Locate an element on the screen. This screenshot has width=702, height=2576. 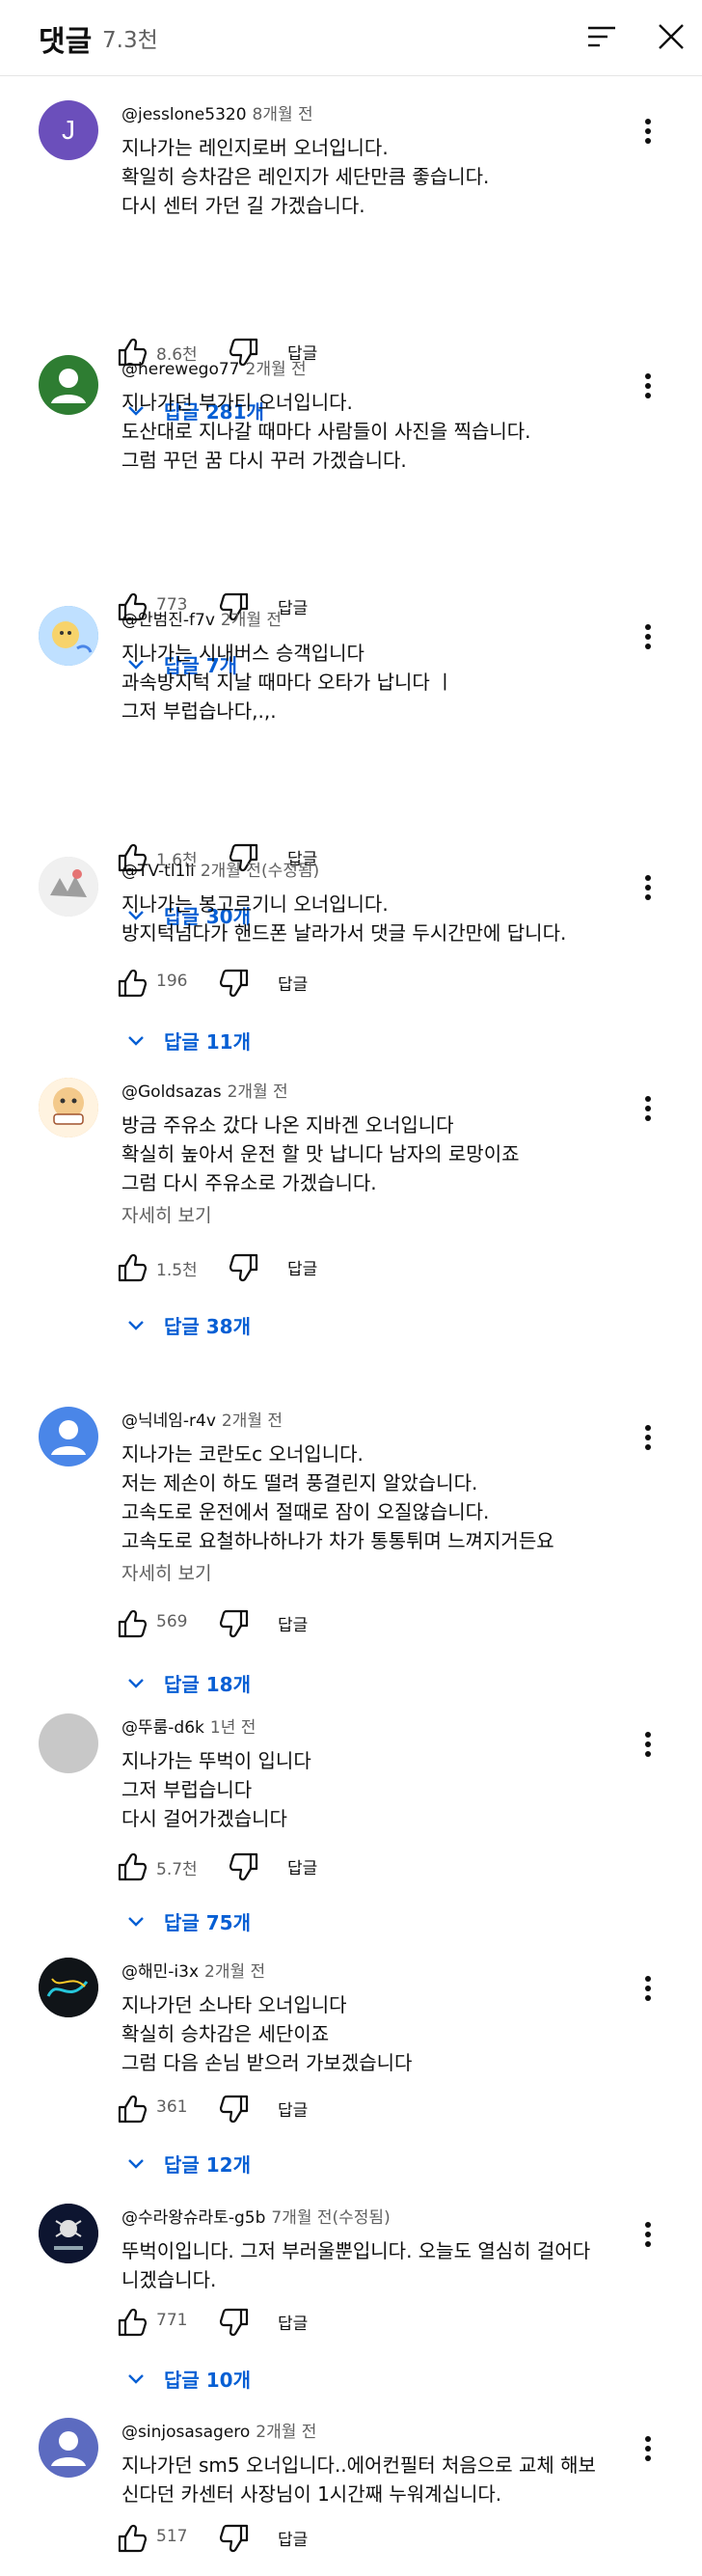
view-replies-button: 답글 38개 is located at coordinates (270, 1324).